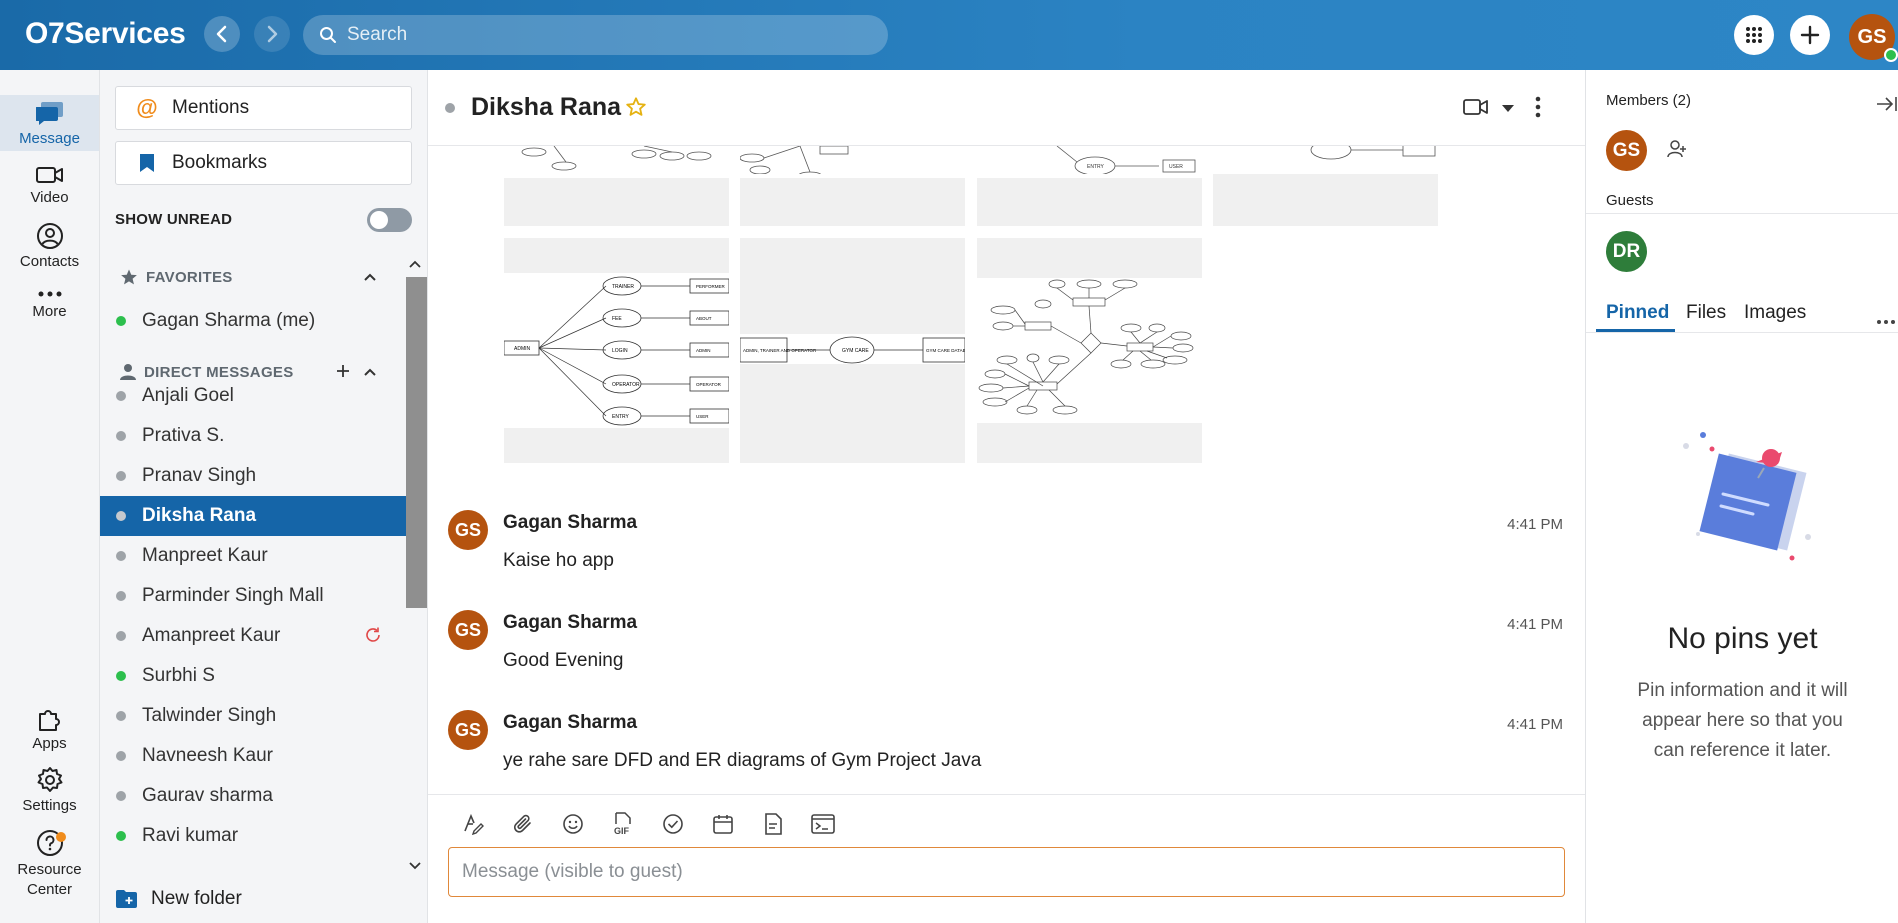 Image resolution: width=1898 pixels, height=923 pixels. What do you see at coordinates (253, 796) in the screenshot?
I see `sidebar-item-gaurav-sharma: Gaurav sharma` at bounding box center [253, 796].